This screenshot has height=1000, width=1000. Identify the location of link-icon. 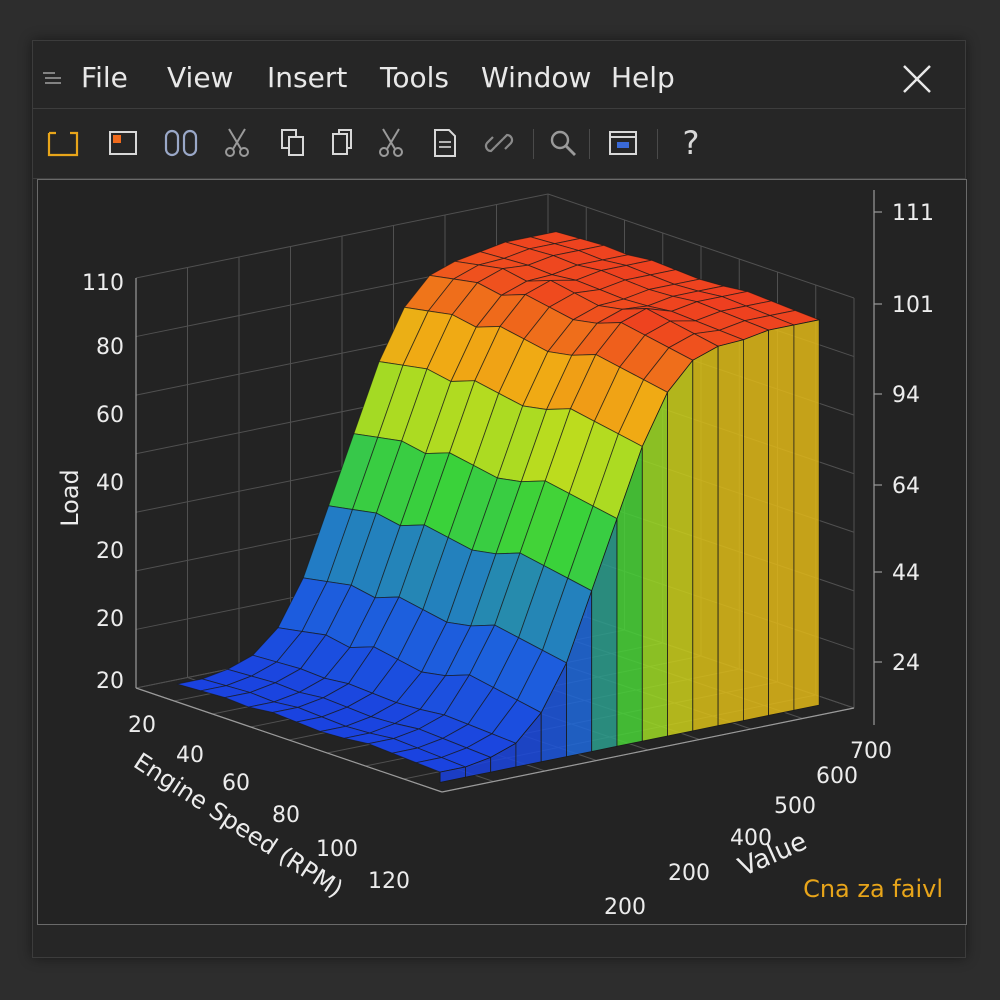
(181, 143).